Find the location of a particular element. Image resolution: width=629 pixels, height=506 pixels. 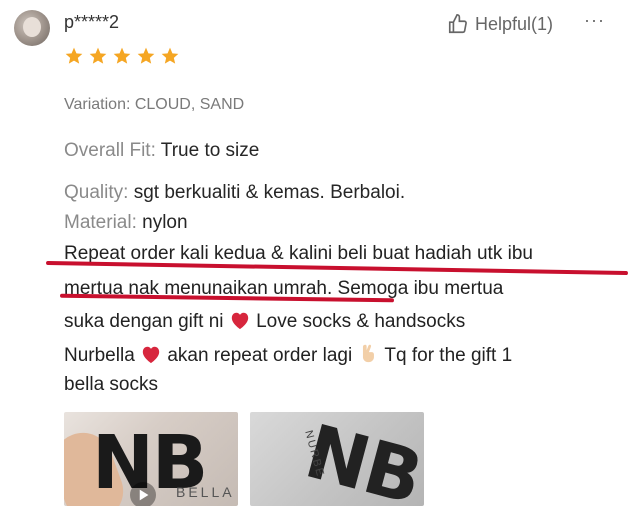

review-body-line-5: bella socks is located at coordinates (111, 384).